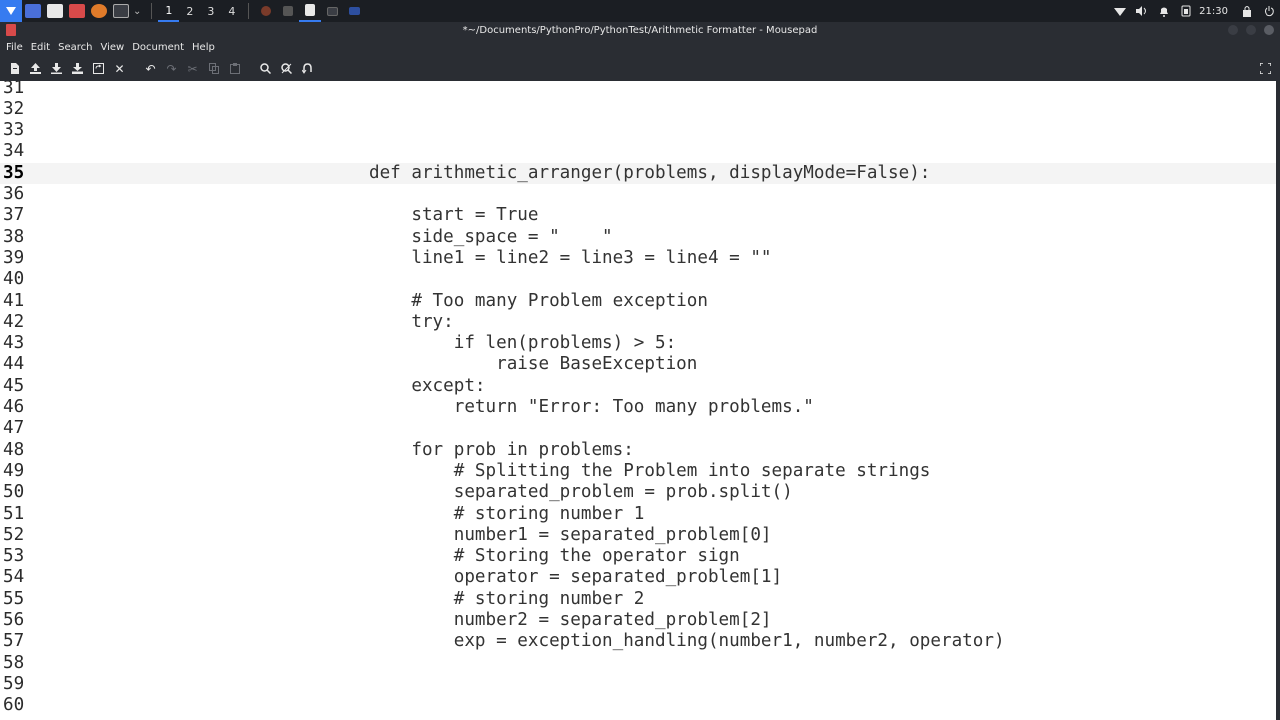 The height and width of the screenshot is (720, 1280). Describe the element at coordinates (490, 237) in the screenshot. I see `line-text: side_space = " "` at that location.